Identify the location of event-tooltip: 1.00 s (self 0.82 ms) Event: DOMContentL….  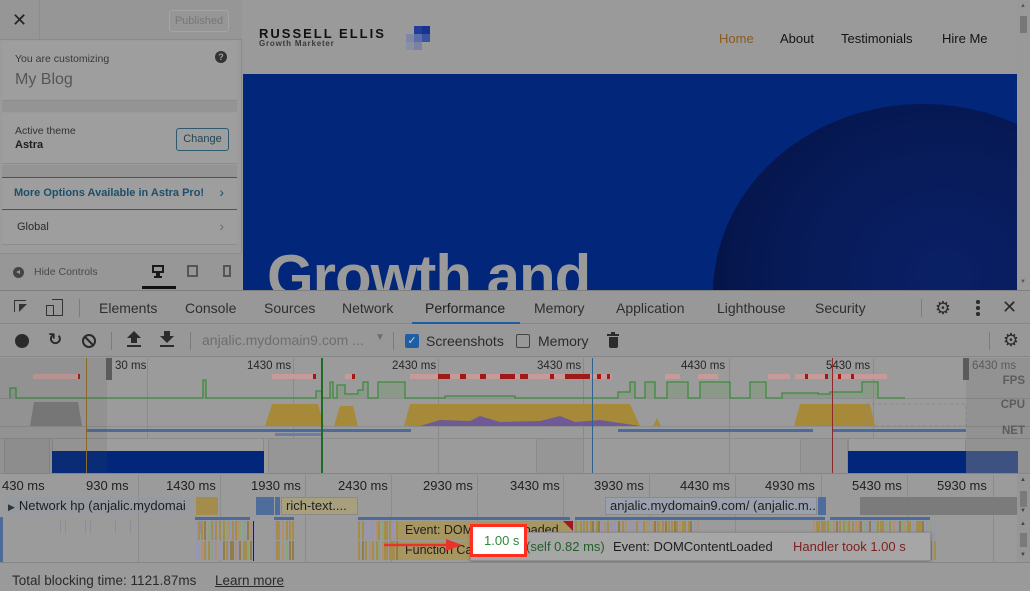
(700, 546).